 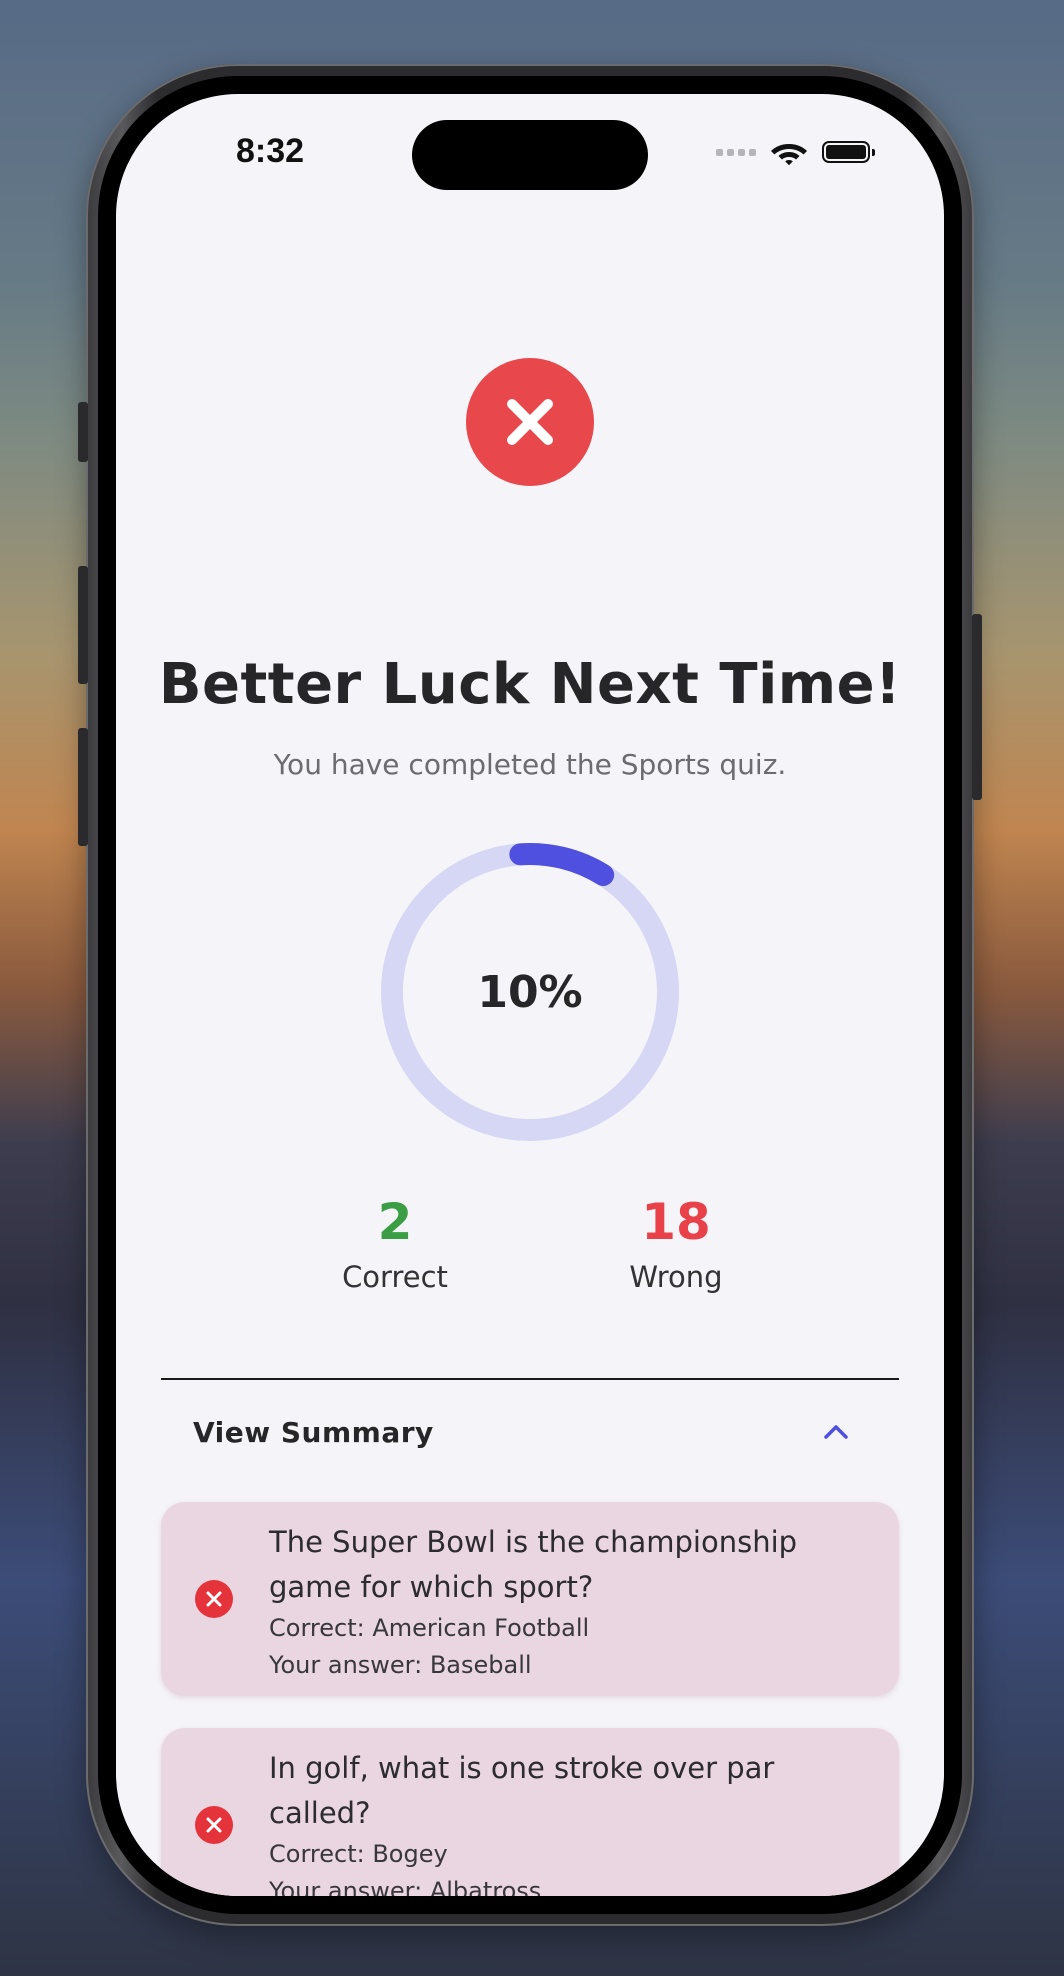 What do you see at coordinates (395, 1277) in the screenshot?
I see `correct-label: Correct` at bounding box center [395, 1277].